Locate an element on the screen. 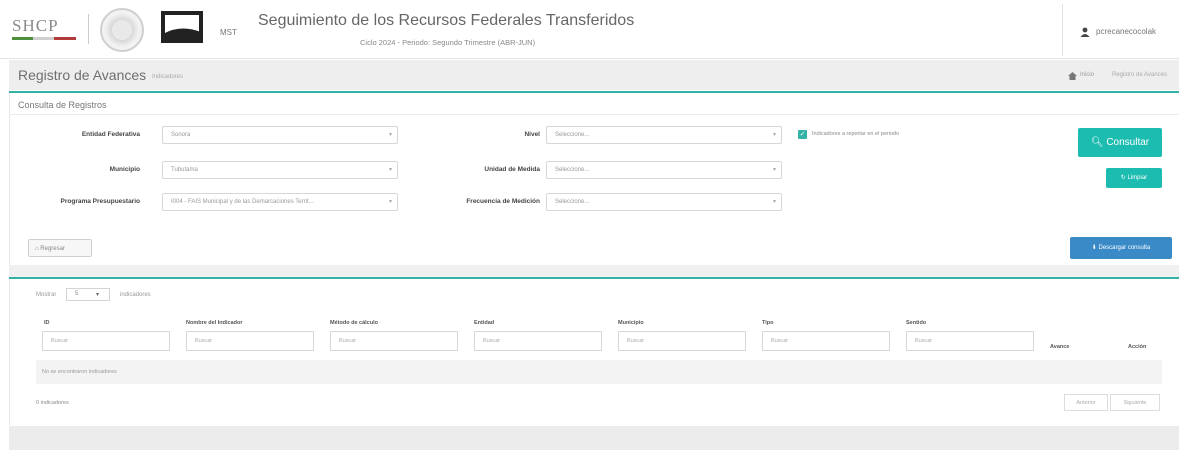 This screenshot has width=1179, height=455. breadcrumb-home: Inicio is located at coordinates (1087, 75).